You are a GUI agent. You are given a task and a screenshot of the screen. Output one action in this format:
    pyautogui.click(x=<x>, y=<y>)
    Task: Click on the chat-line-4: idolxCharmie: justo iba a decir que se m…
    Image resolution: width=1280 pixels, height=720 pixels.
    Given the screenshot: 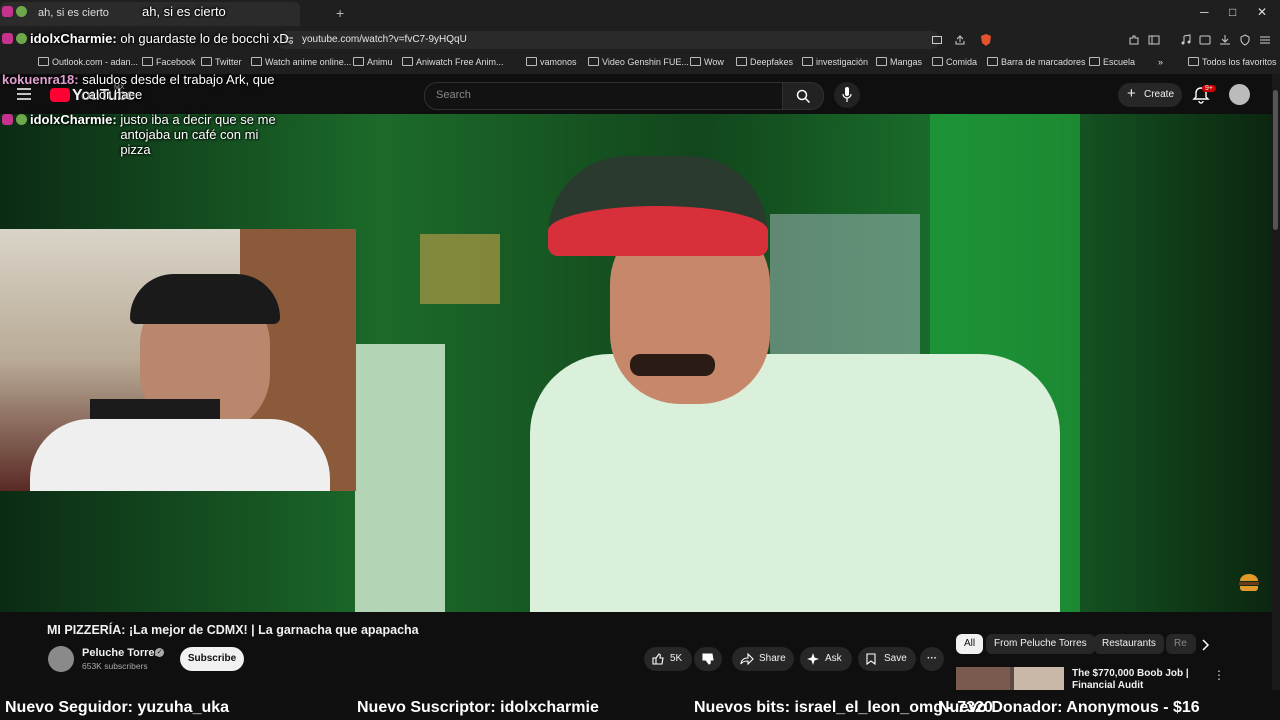 What is the action you would take?
    pyautogui.click(x=141, y=134)
    